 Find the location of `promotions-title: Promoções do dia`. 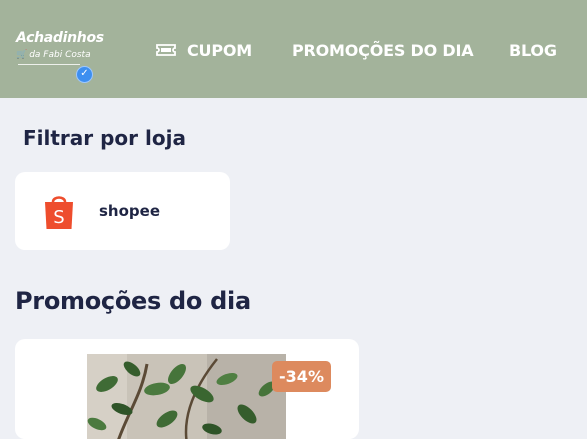

promotions-title: Promoções do dia is located at coordinates (133, 301).